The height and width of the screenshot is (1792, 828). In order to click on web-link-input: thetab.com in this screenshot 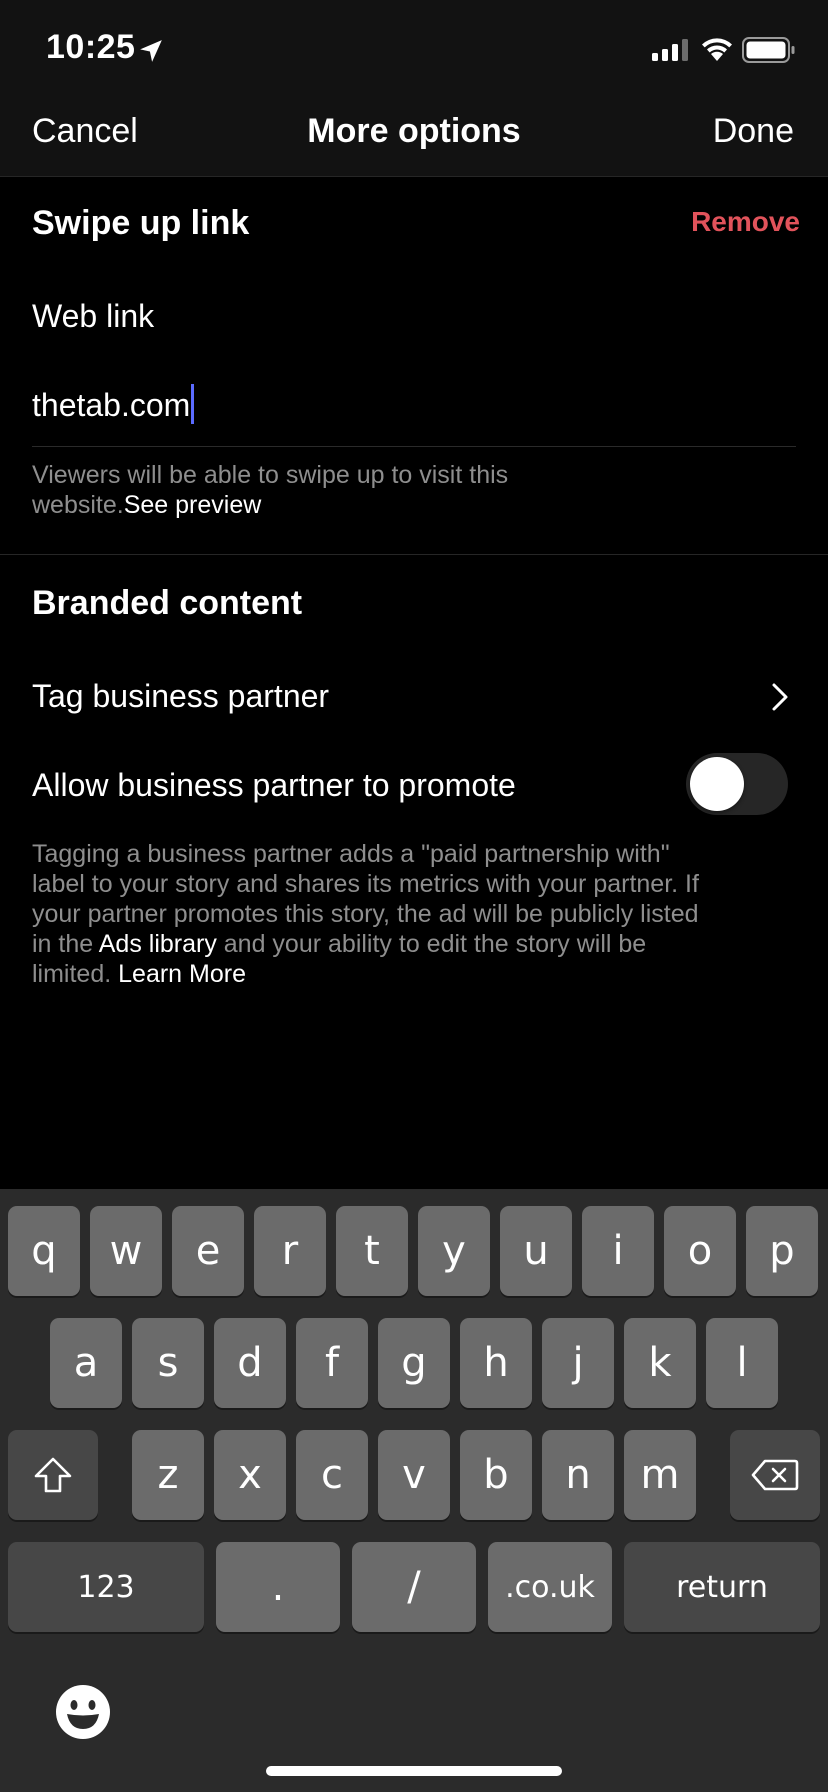, I will do `click(113, 404)`.